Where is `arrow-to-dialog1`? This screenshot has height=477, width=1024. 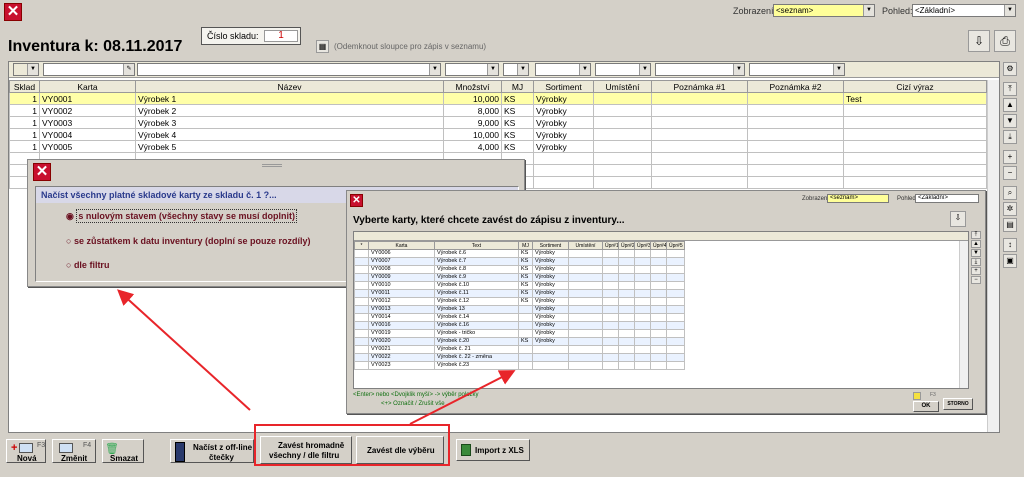 arrow-to-dialog1 is located at coordinates (184, 350).